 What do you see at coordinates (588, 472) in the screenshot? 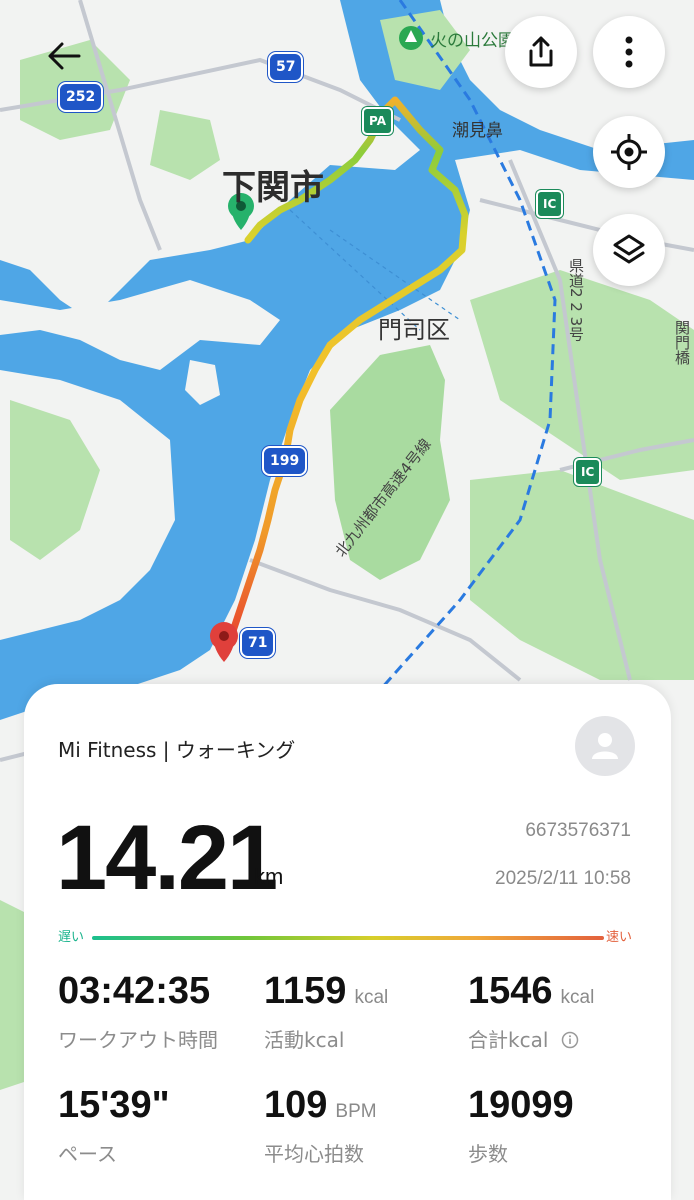
I see `ic-badge-south: IC` at bounding box center [588, 472].